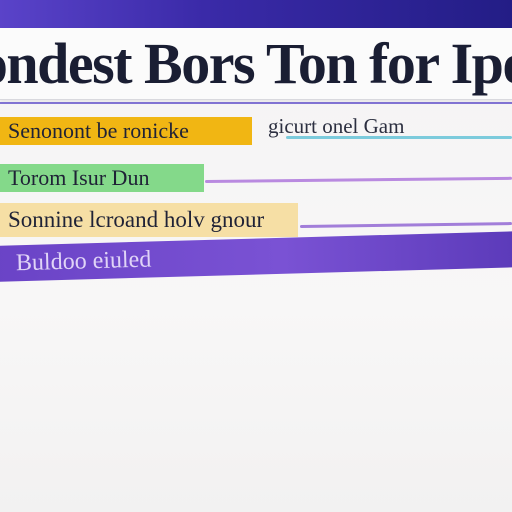 This screenshot has width=512, height=512. Describe the element at coordinates (136, 219) in the screenshot. I see `list-item-label: Sonnine lcroand holv gnour` at that location.